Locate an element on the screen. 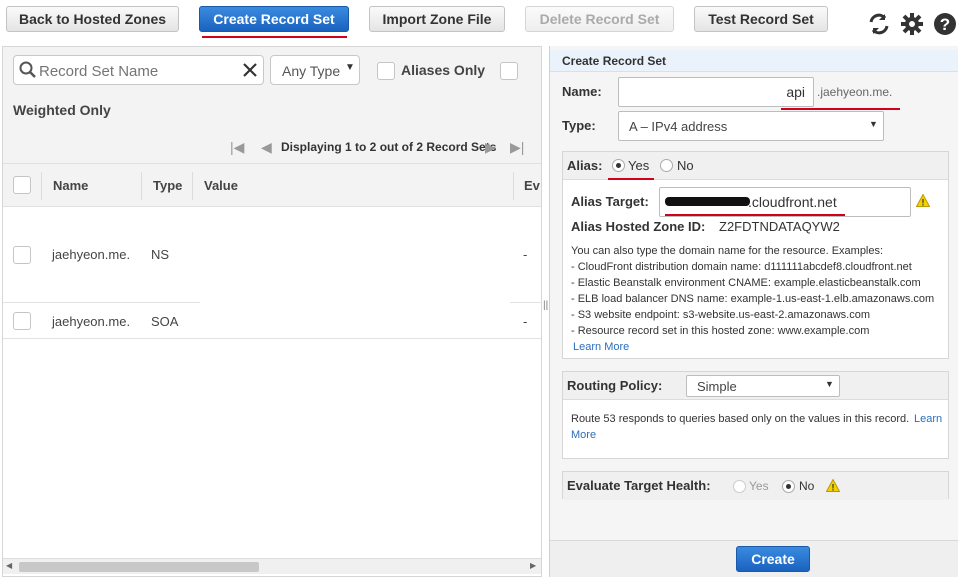 The image size is (958, 577). routing-policy-select: Simple ▼ is located at coordinates (763, 386).